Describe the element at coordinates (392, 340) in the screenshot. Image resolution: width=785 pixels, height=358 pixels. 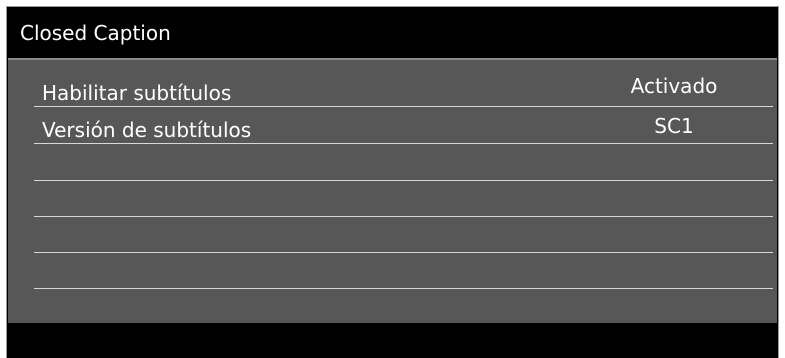
I see `footer-bar` at that location.